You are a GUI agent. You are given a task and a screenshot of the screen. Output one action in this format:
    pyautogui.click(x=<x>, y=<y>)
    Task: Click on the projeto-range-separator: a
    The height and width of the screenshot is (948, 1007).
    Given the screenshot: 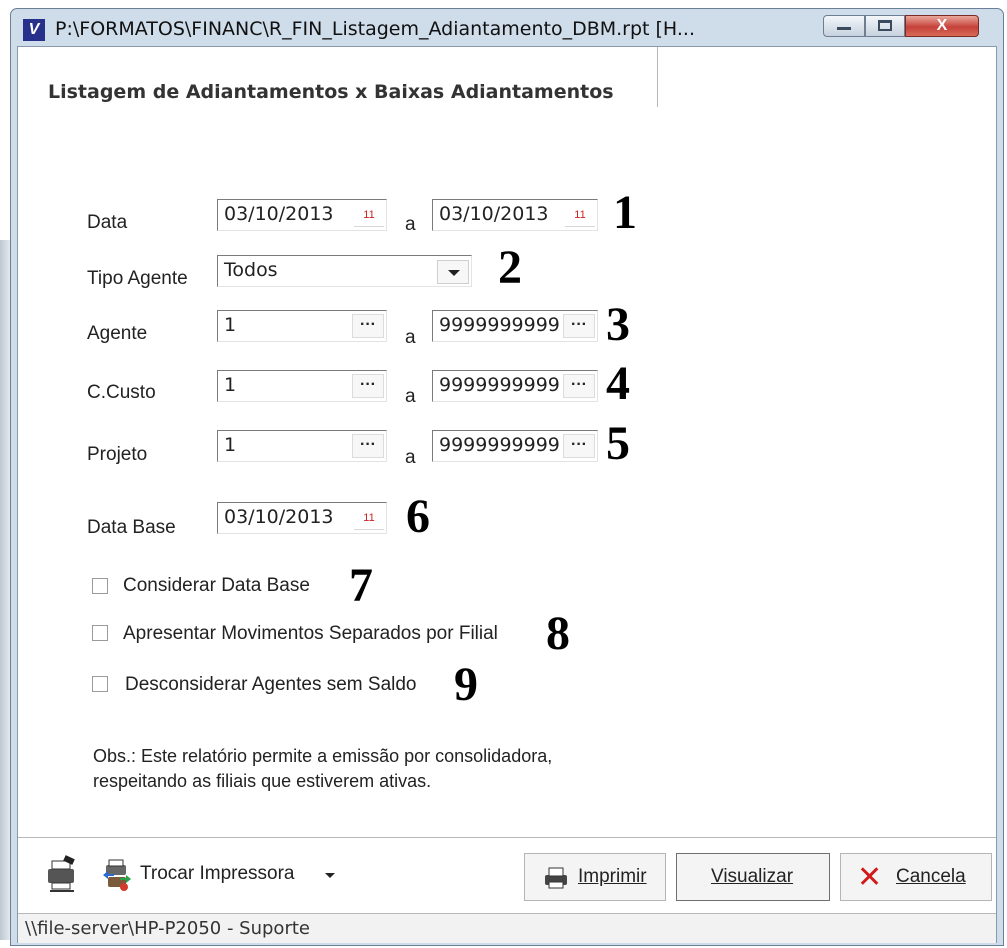 What is the action you would take?
    pyautogui.click(x=410, y=457)
    